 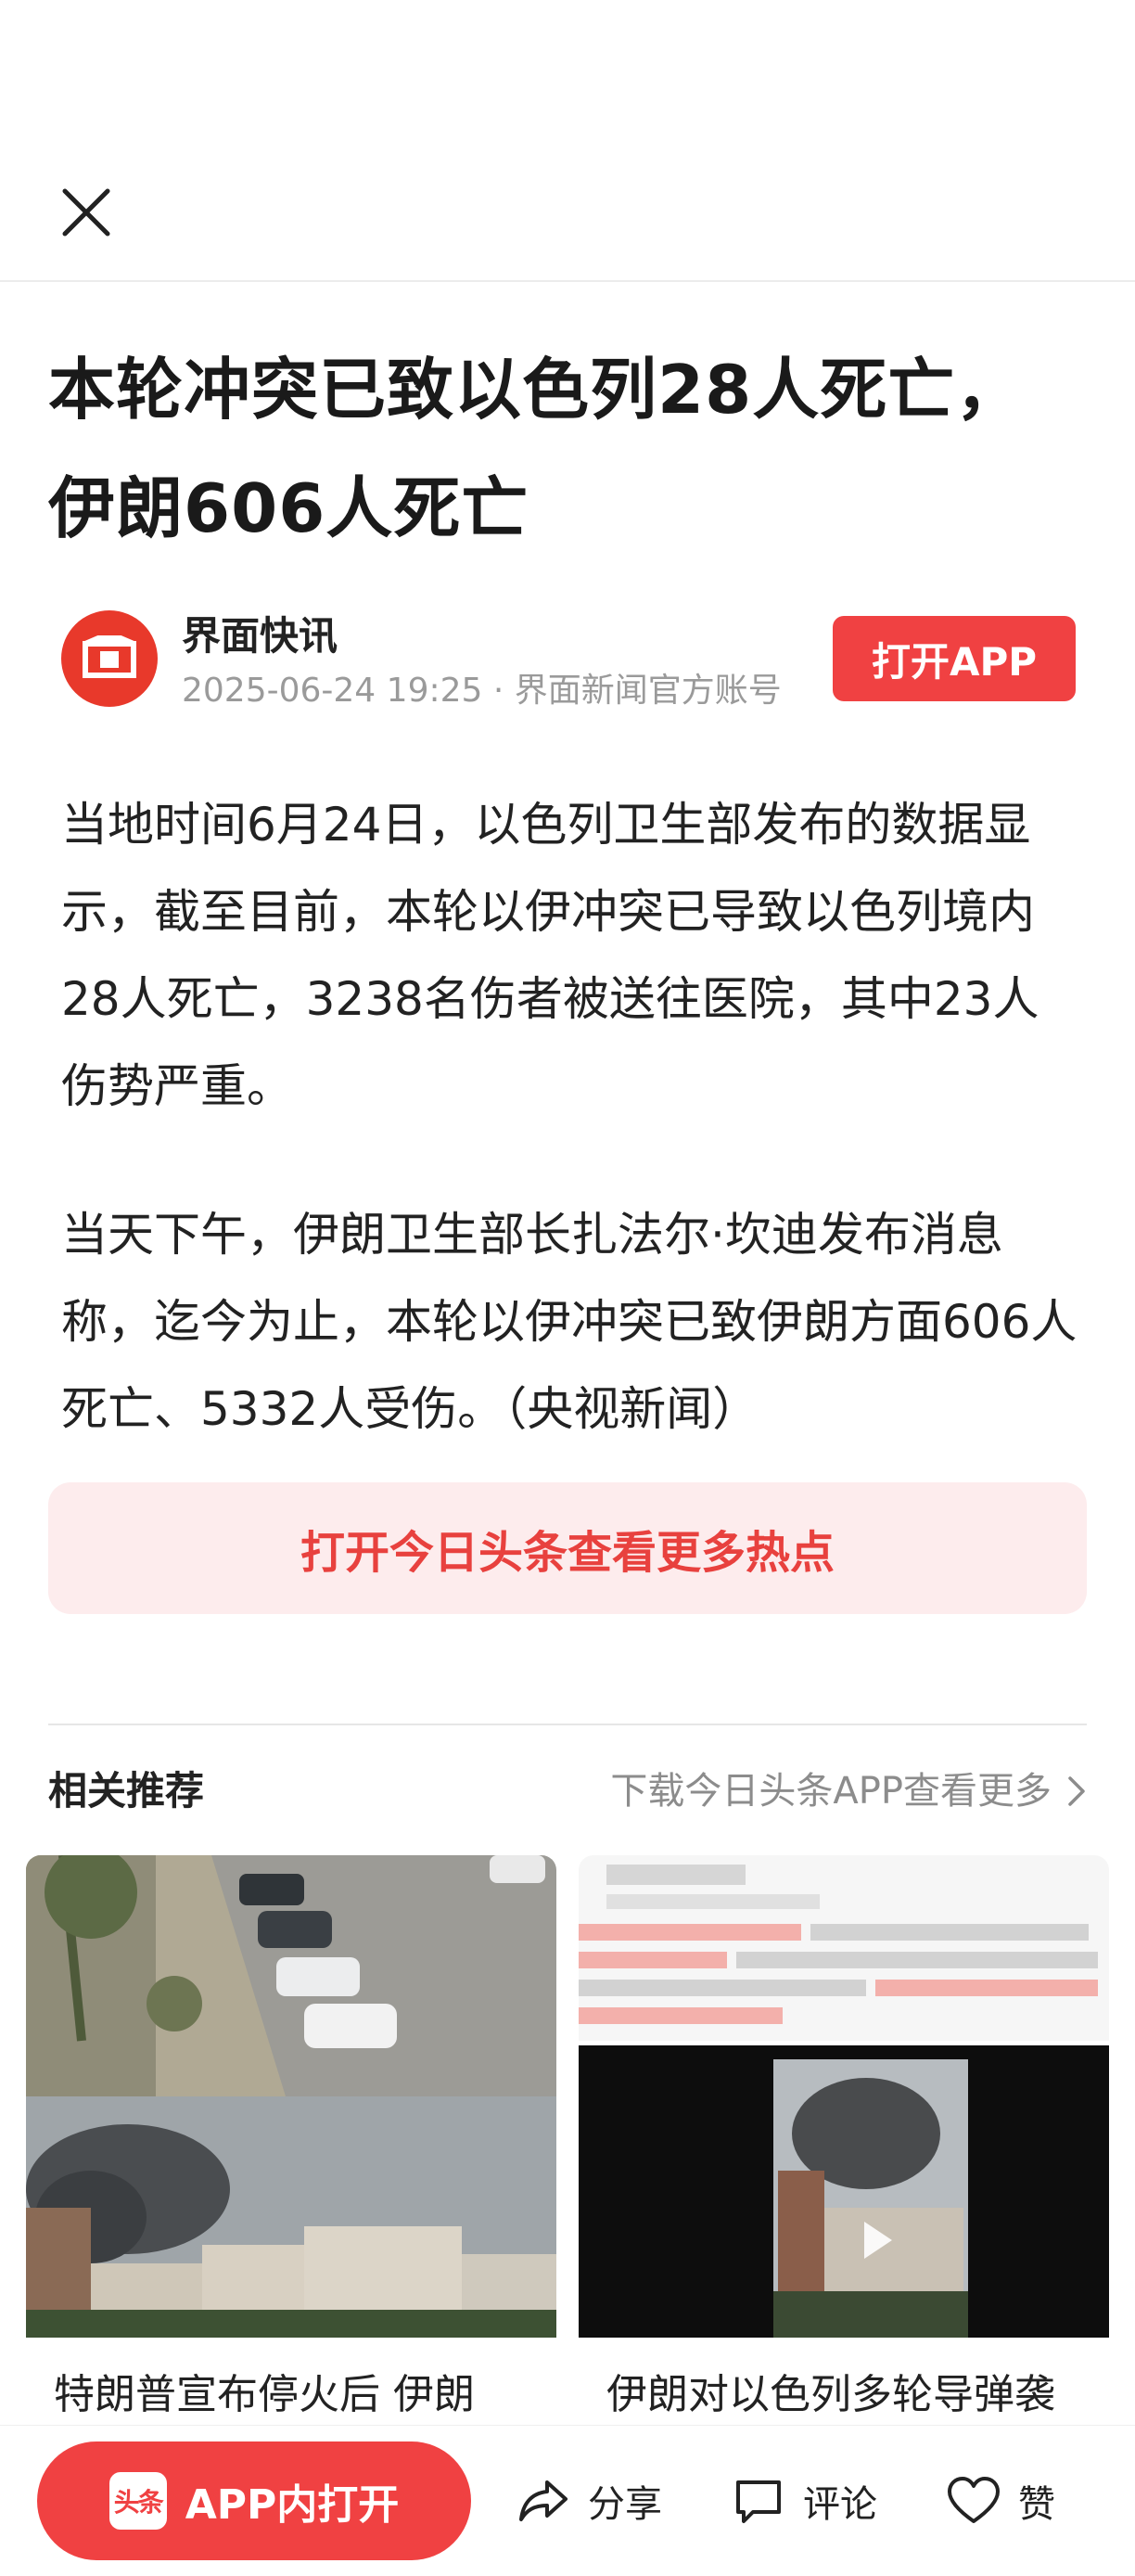 I want to click on jiemian-logo-icon, so click(x=110, y=656).